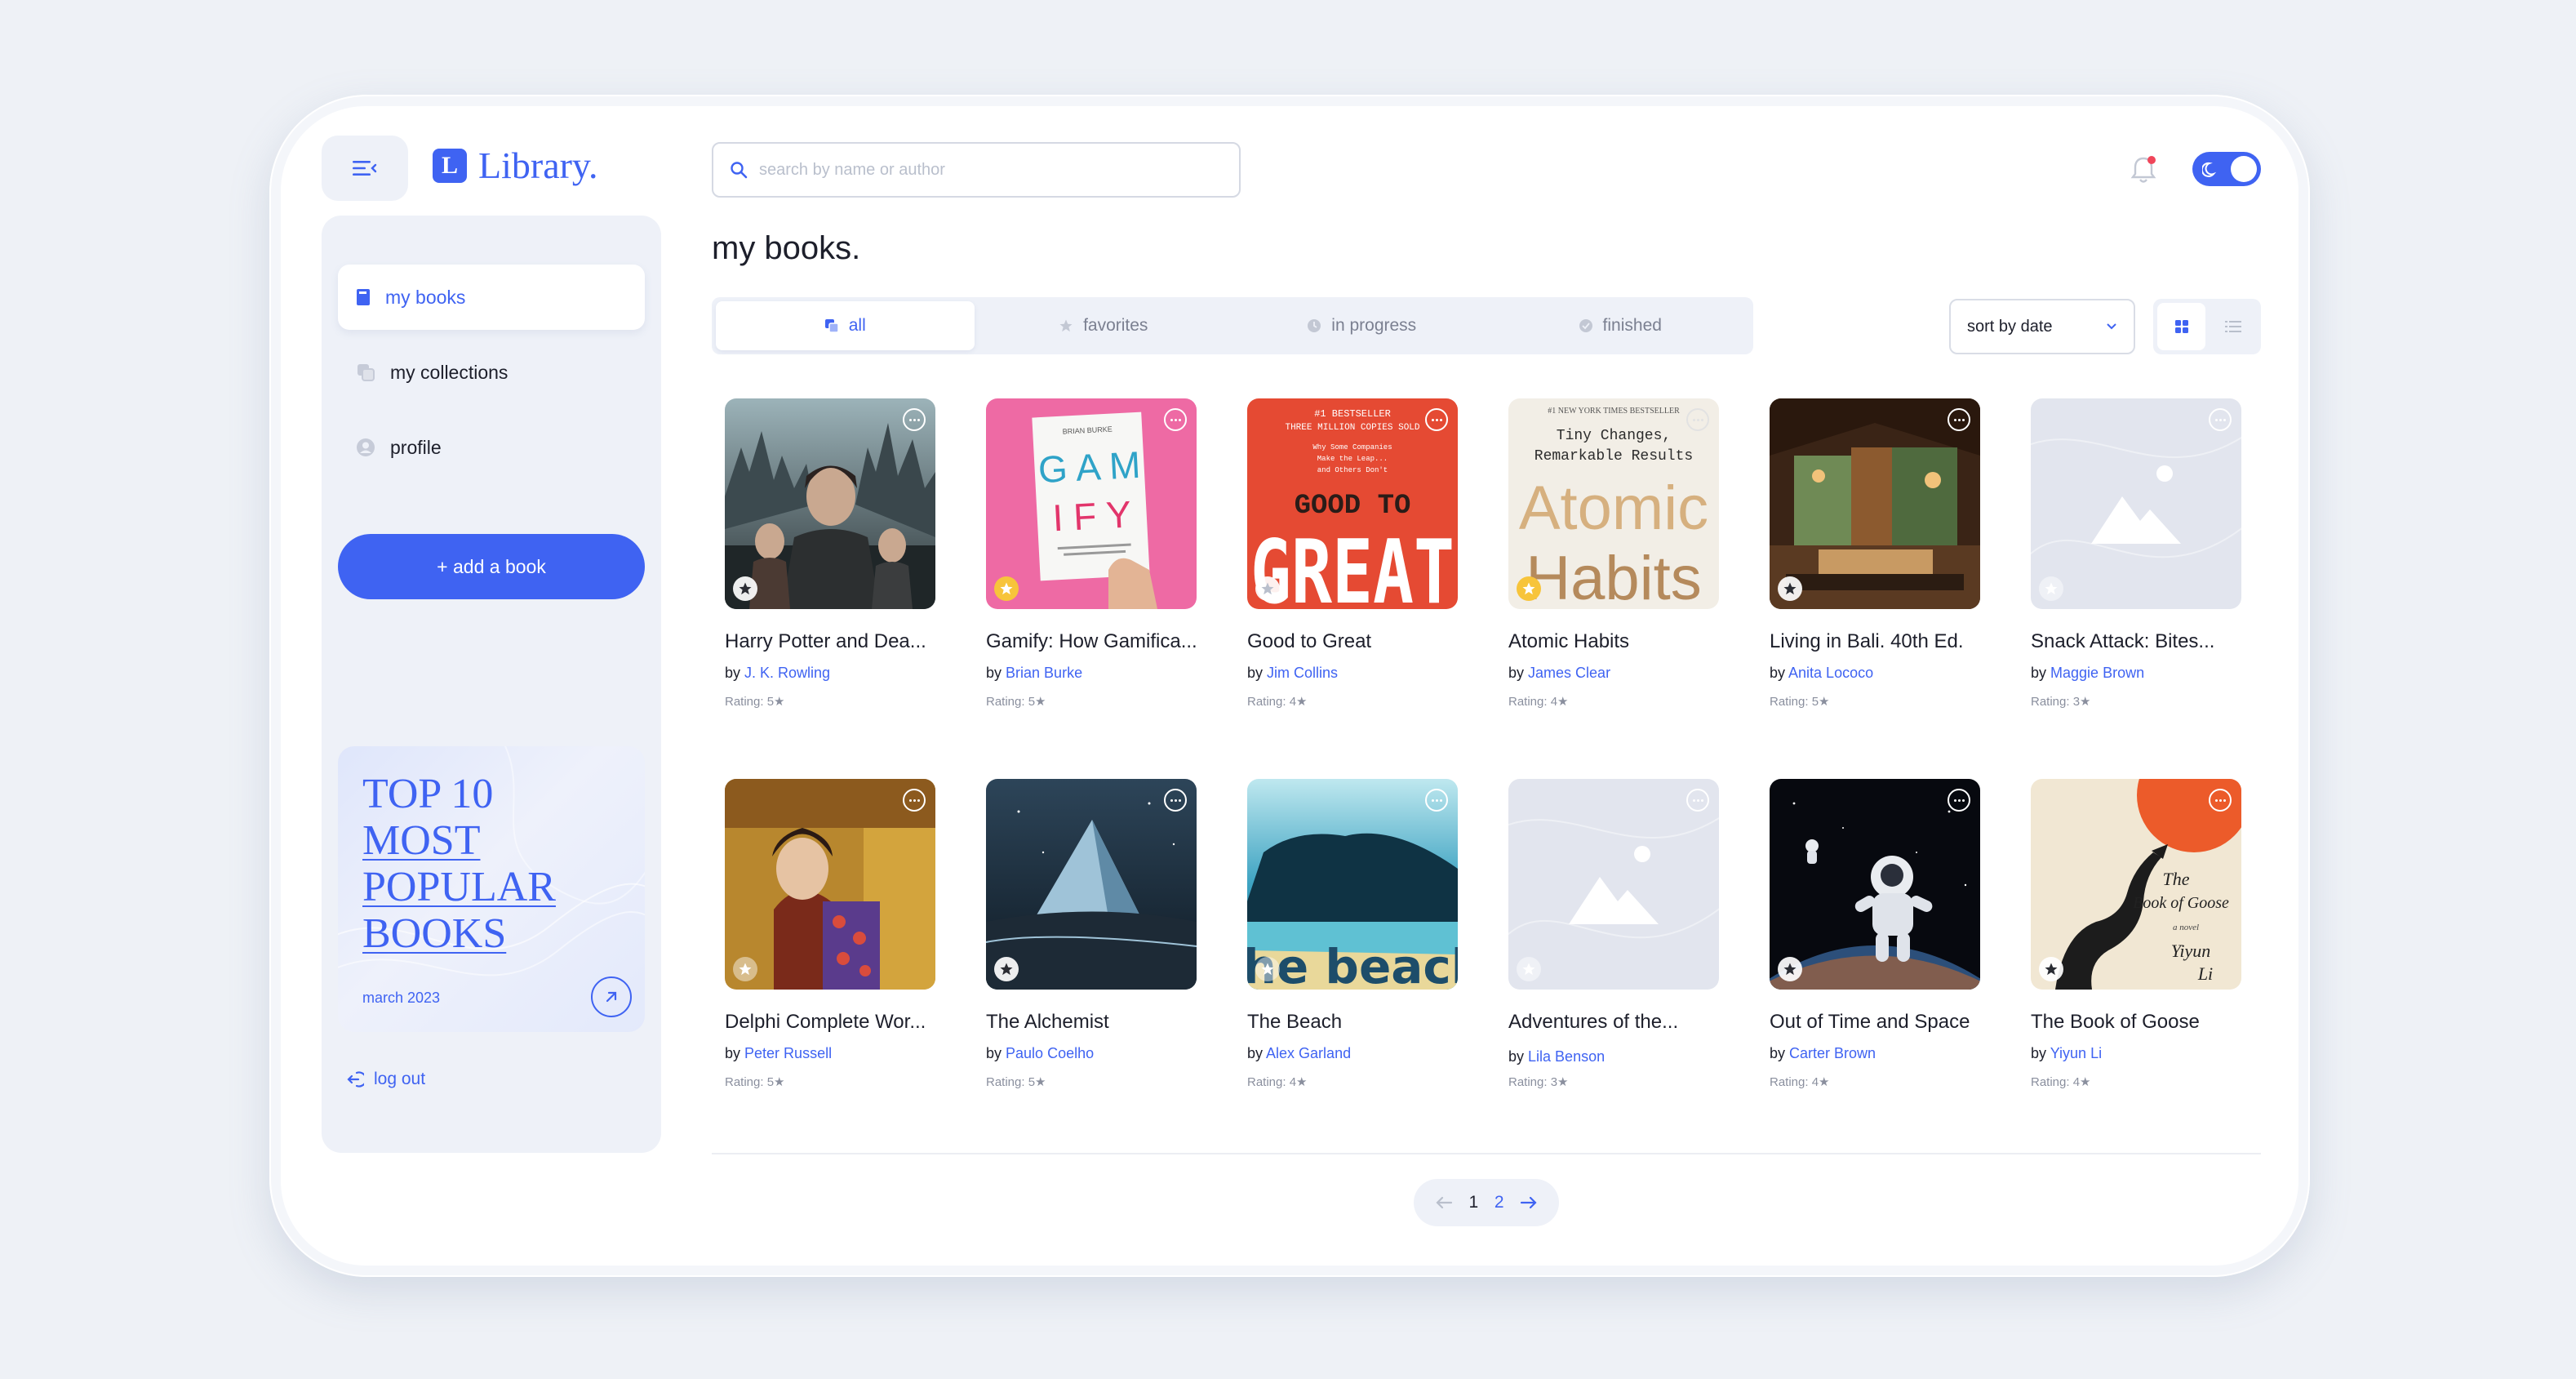 The image size is (2576, 1379). I want to click on view-mode-toggle, so click(2207, 326).